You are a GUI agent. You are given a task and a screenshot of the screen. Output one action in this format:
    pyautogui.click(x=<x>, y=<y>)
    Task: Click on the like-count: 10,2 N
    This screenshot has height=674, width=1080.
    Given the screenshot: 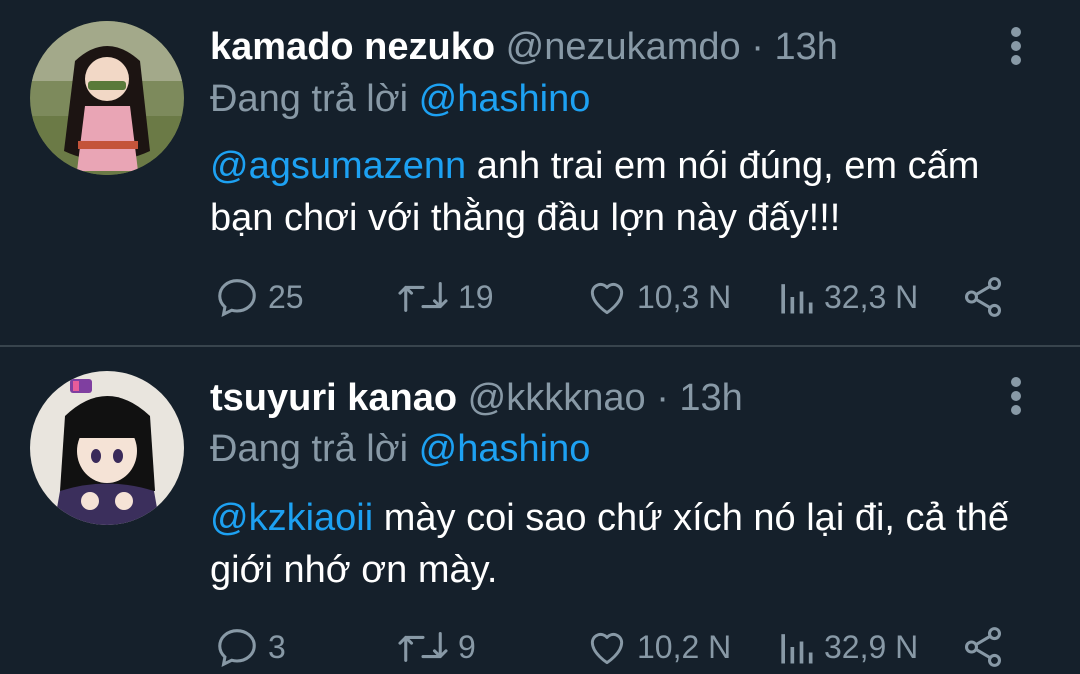 What is the action you would take?
    pyautogui.click(x=684, y=646)
    